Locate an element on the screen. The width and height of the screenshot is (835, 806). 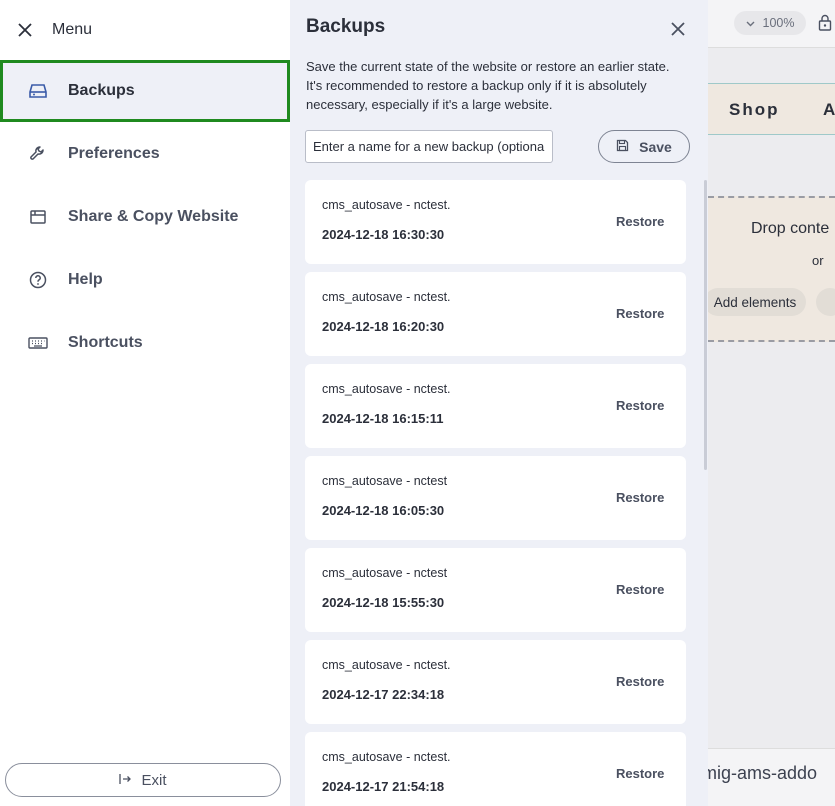
exit-button: Exit is located at coordinates (143, 780).